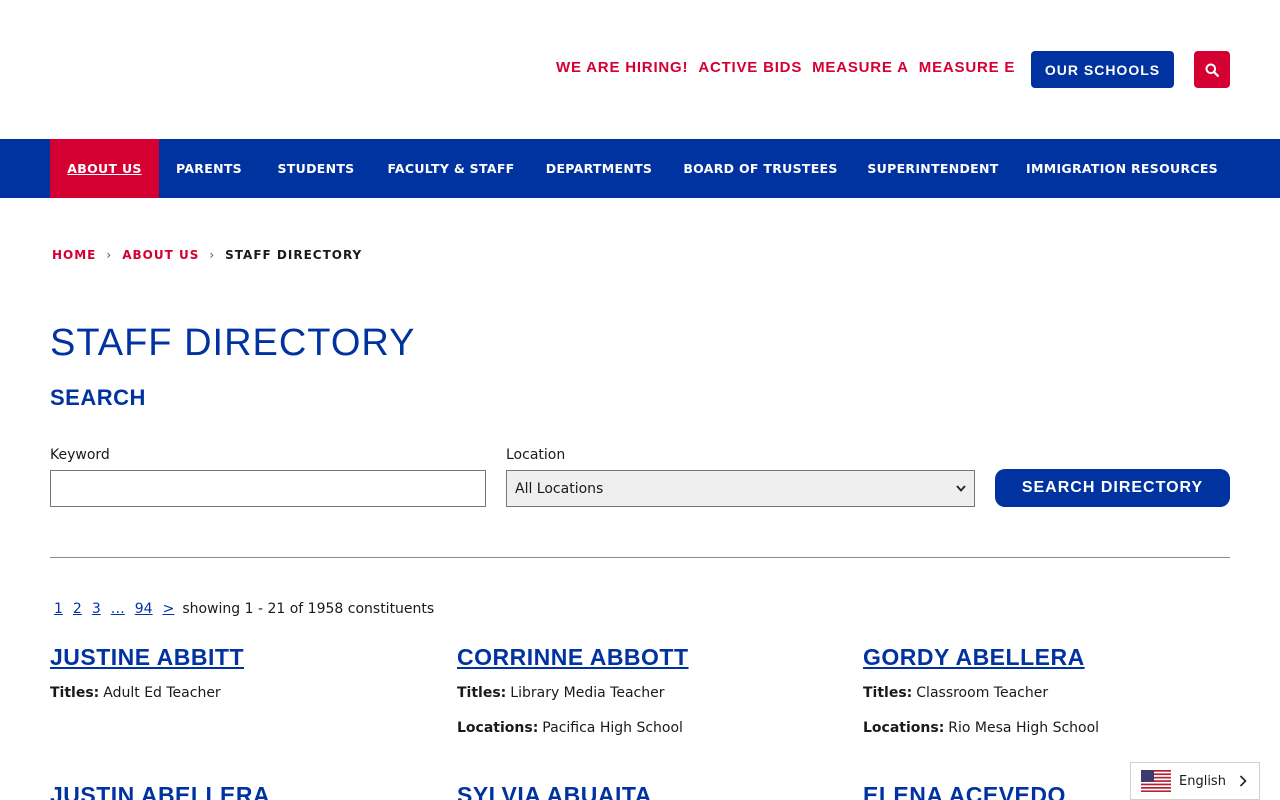 Image resolution: width=1280 pixels, height=800 pixels. Describe the element at coordinates (147, 657) in the screenshot. I see `staff-name-link: JUSTINE ABBITT` at that location.